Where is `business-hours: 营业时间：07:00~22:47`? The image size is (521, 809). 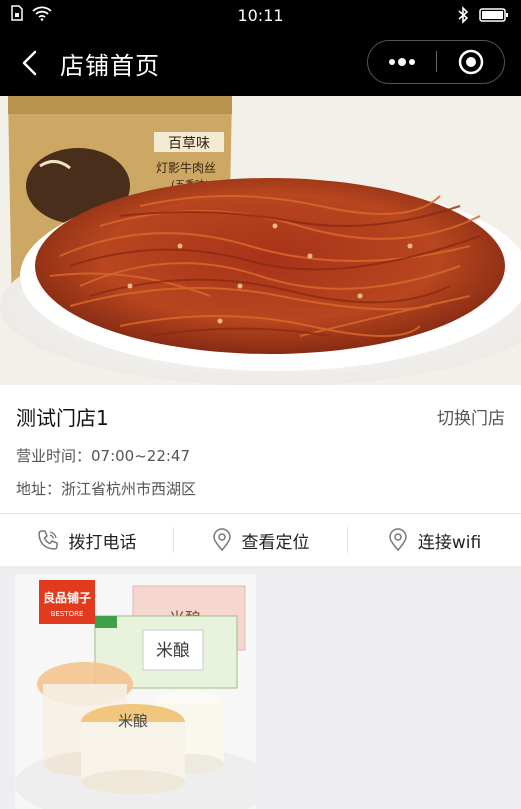
business-hours: 营业时间：07:00~22:47 is located at coordinates (103, 456).